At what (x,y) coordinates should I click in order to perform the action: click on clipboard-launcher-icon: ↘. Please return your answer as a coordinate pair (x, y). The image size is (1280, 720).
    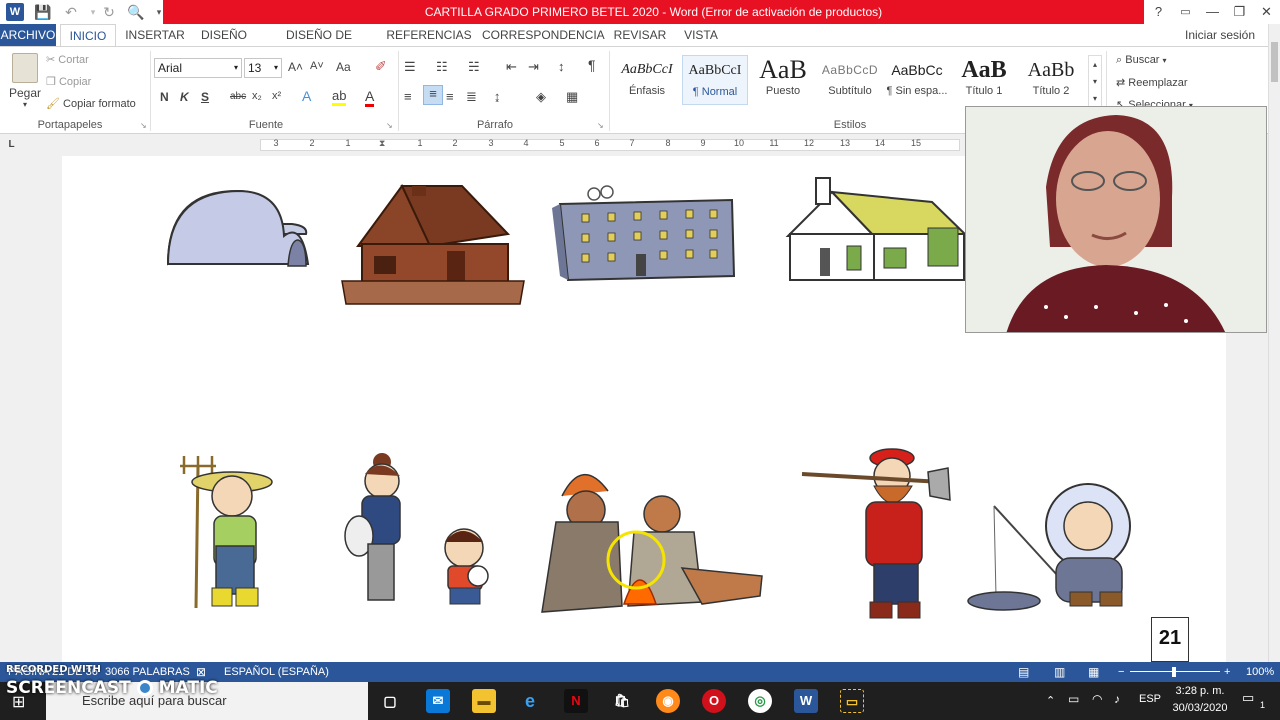
    Looking at the image, I should click on (143, 125).